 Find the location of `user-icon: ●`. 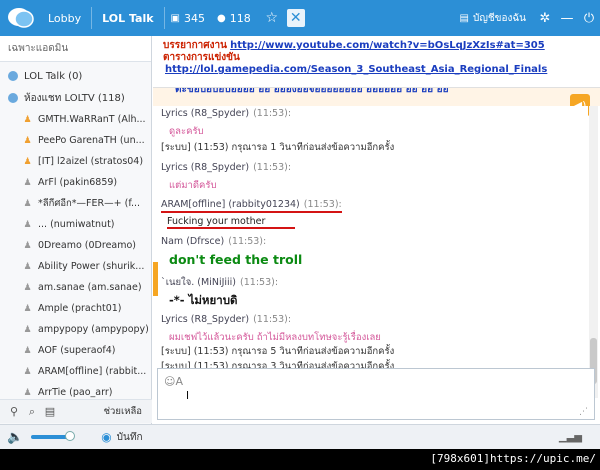

user-icon: ● is located at coordinates (221, 18).